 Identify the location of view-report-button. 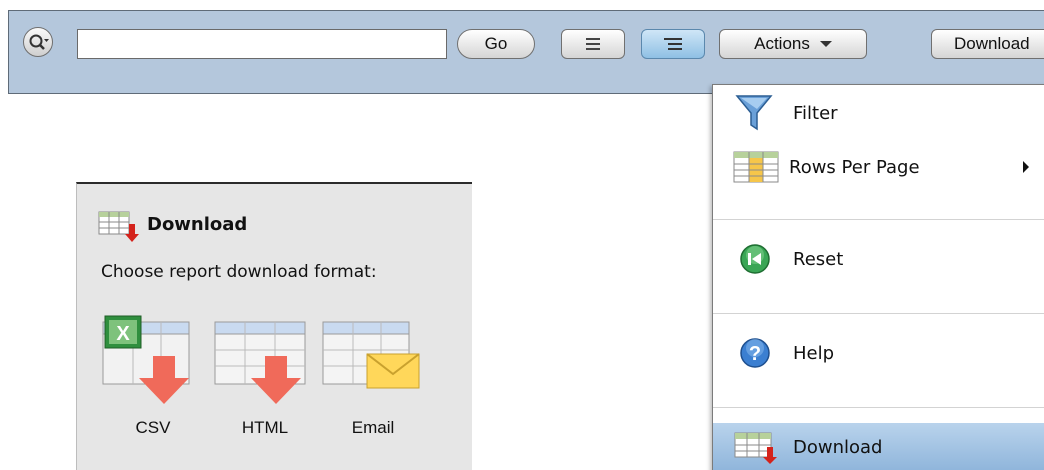
(593, 44).